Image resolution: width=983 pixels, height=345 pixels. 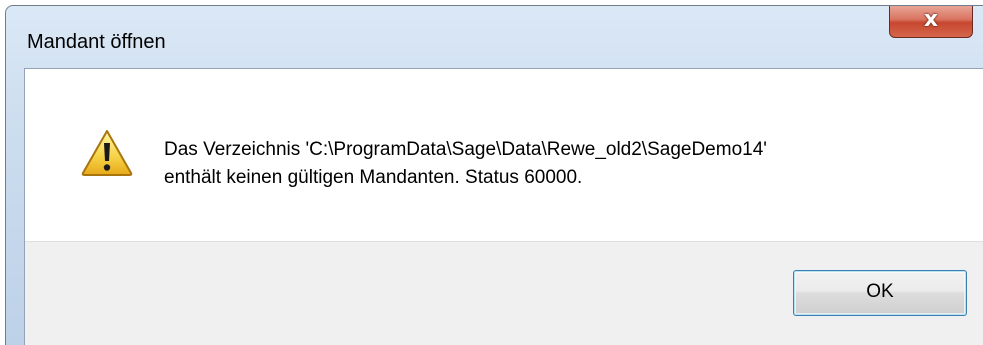 I want to click on close-icon: x, so click(x=931, y=19).